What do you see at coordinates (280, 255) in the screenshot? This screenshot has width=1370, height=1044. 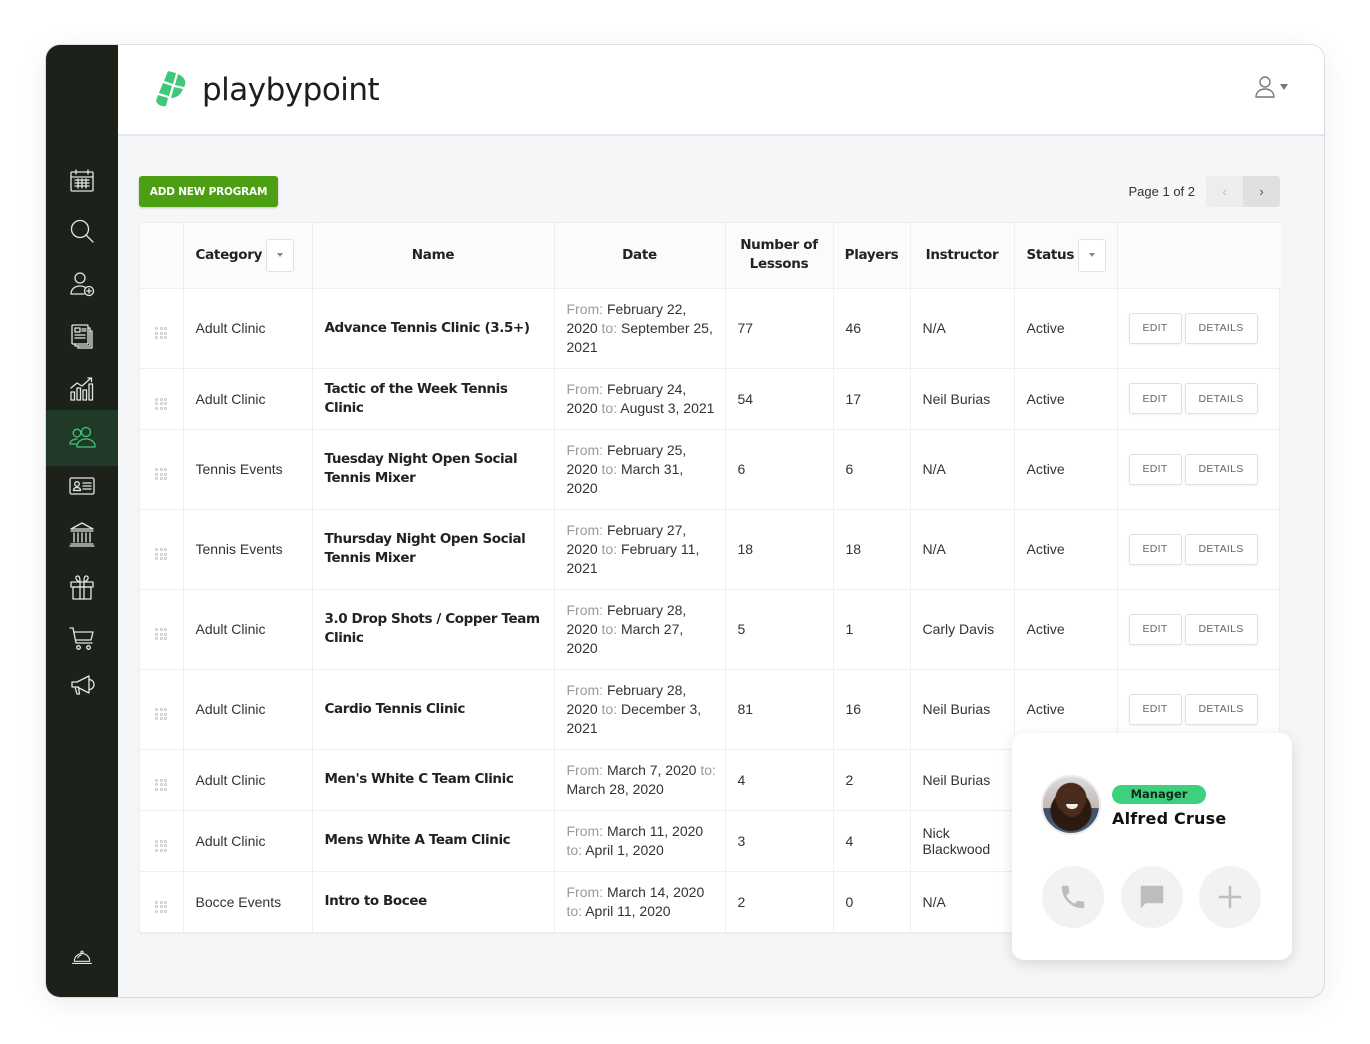 I see `category-filter-button` at bounding box center [280, 255].